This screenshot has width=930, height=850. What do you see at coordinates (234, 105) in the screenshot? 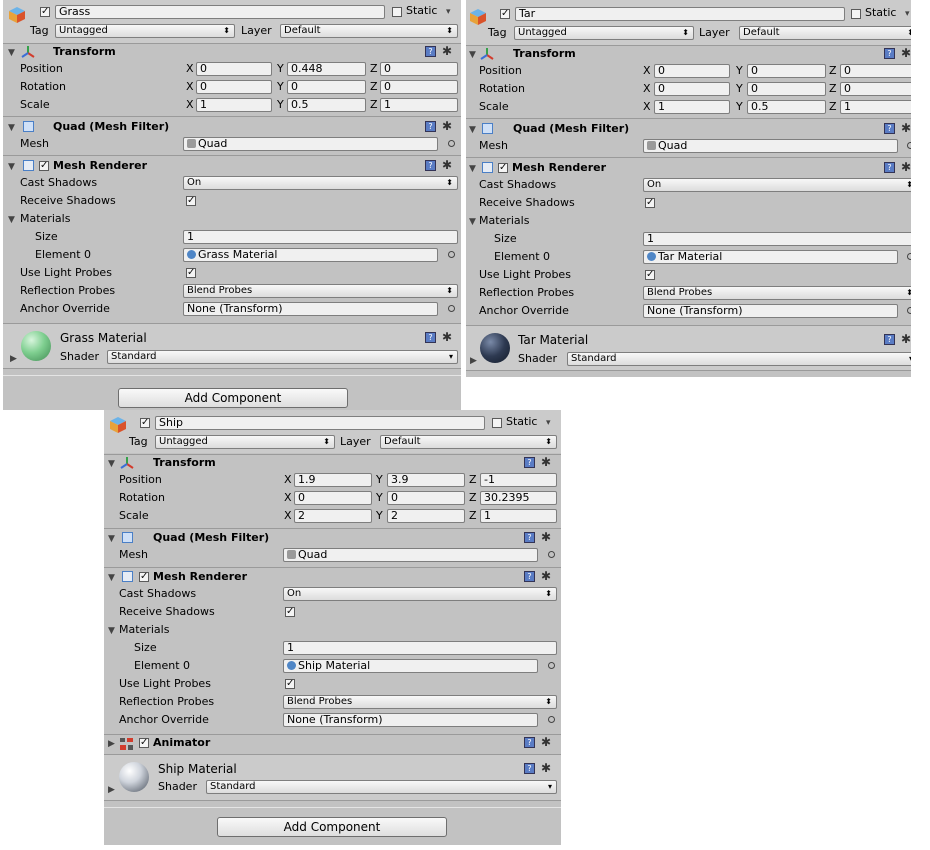
I see `scale-x-field: 1` at bounding box center [234, 105].